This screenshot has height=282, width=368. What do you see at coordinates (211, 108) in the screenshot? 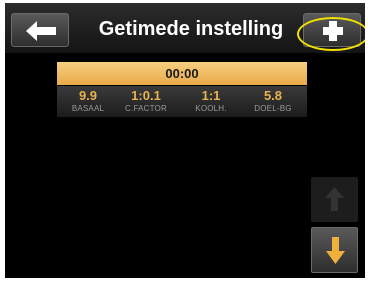
I see `carb-ratio-label: KOOLH.` at bounding box center [211, 108].